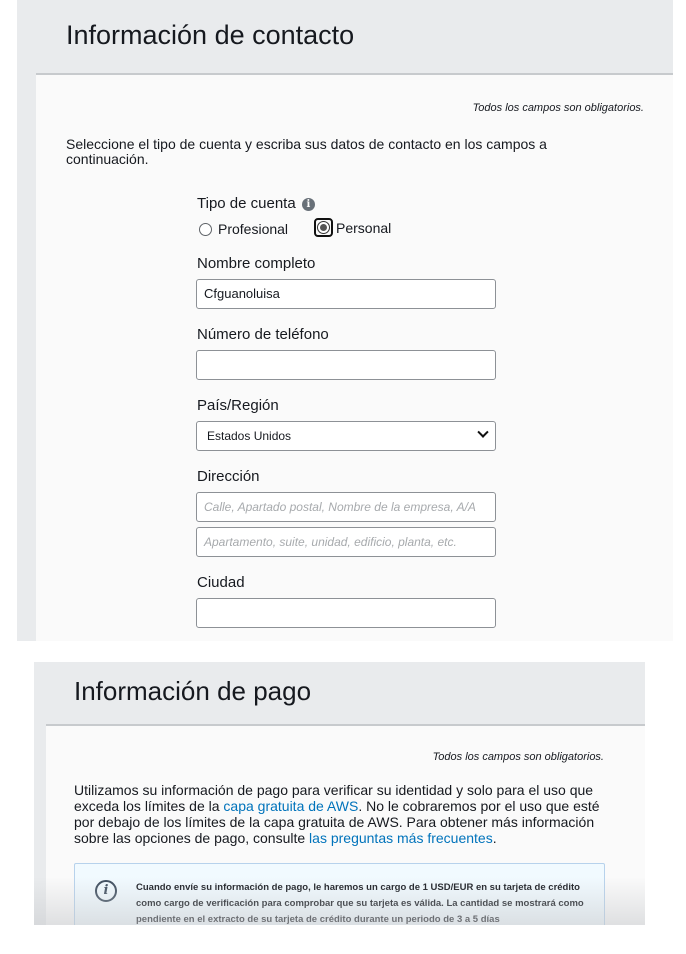  I want to click on faq-link: las preguntas más frecuentes, so click(401, 838).